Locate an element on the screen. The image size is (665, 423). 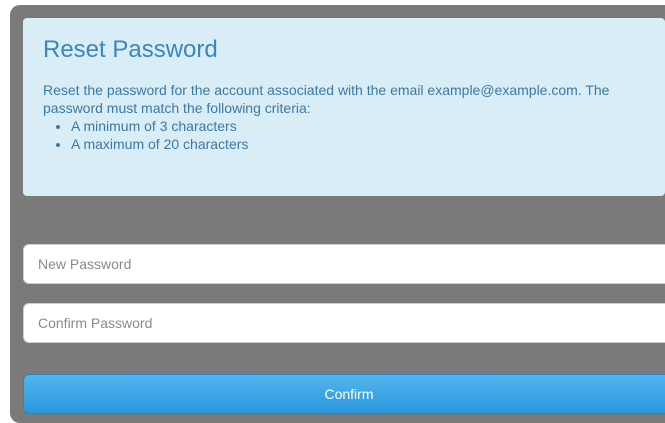
confirm-button: Confirm is located at coordinates (344, 394).